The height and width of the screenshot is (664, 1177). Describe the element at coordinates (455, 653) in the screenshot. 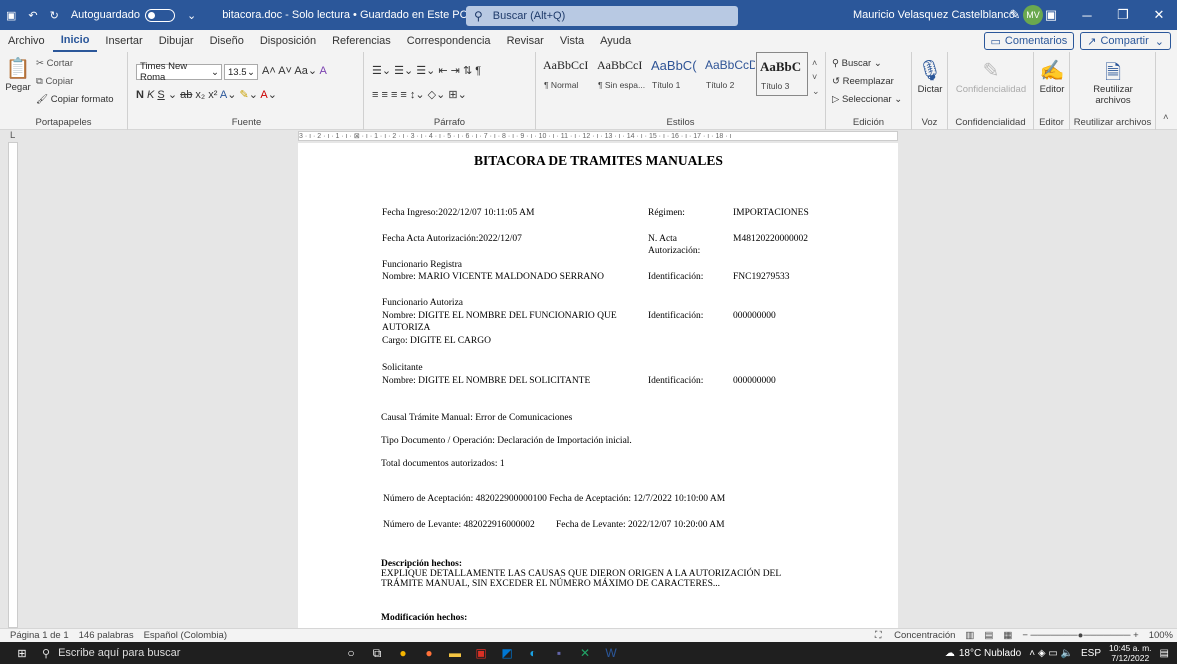

I see `file-explorer-icon: ▬` at that location.